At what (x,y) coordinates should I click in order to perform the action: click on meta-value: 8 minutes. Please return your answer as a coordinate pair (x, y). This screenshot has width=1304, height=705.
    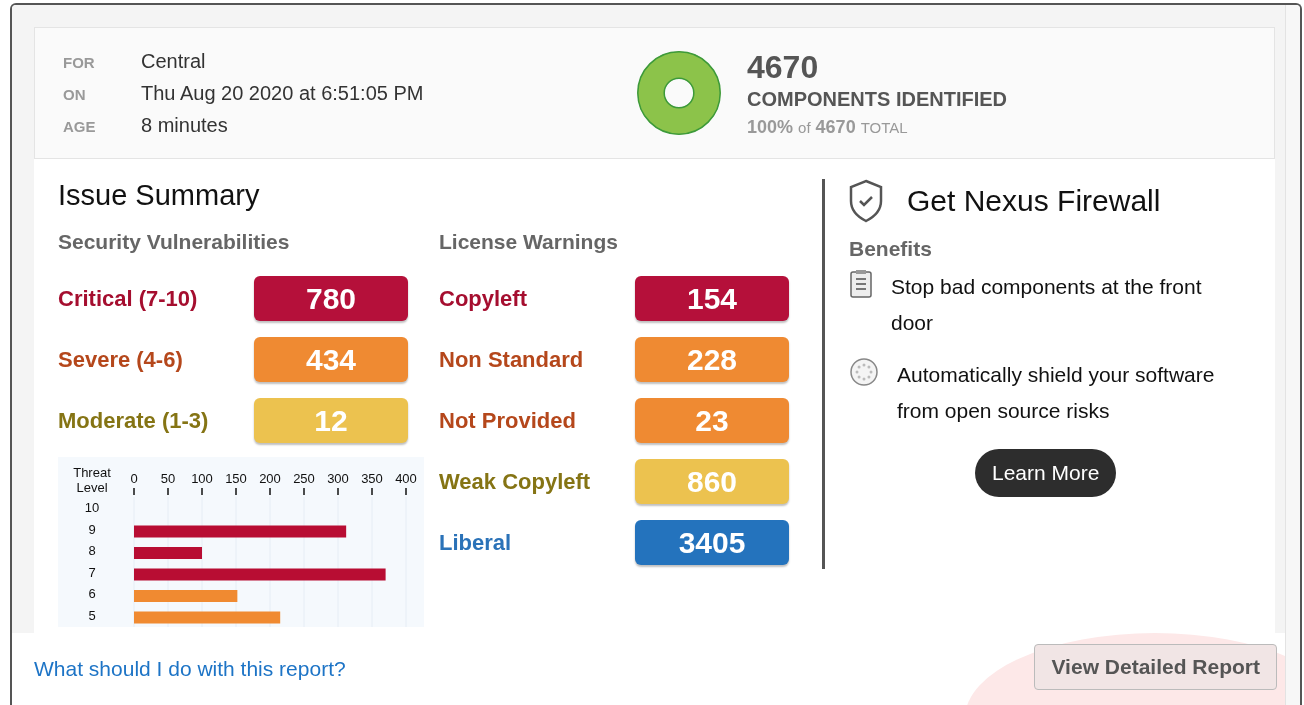
    Looking at the image, I should click on (185, 125).